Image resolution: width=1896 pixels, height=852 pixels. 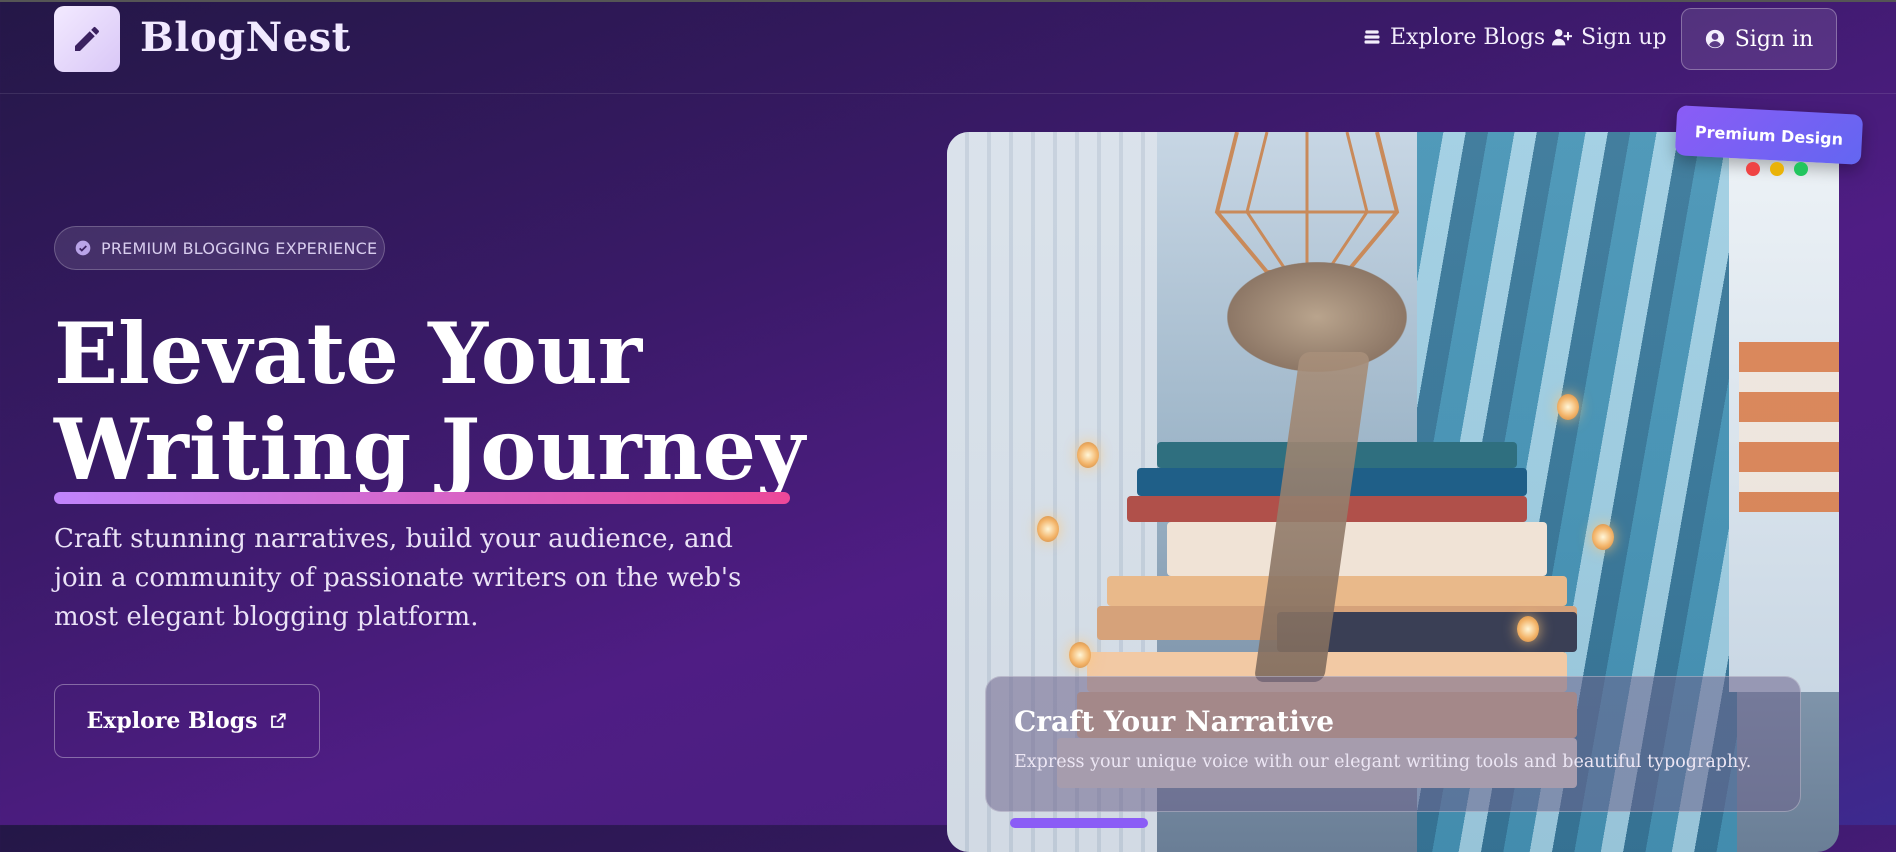 I want to click on sign-in-label: Sign in, so click(x=1774, y=39).